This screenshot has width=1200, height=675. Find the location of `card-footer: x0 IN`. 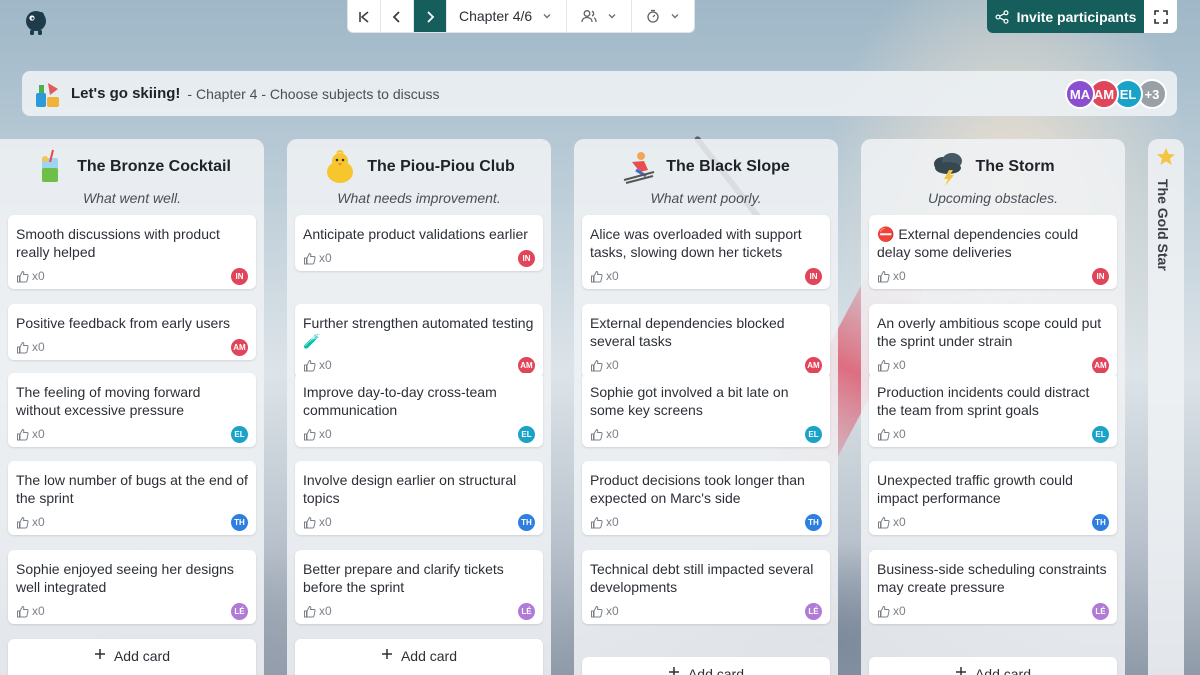

card-footer: x0 IN is located at coordinates (132, 276).